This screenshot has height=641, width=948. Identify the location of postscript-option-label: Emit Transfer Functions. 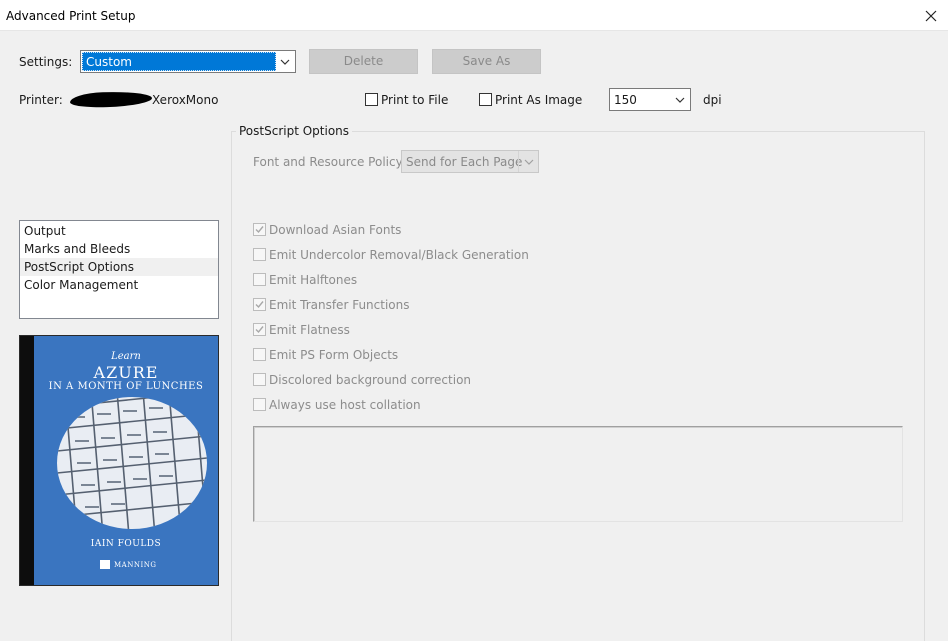
(339, 305).